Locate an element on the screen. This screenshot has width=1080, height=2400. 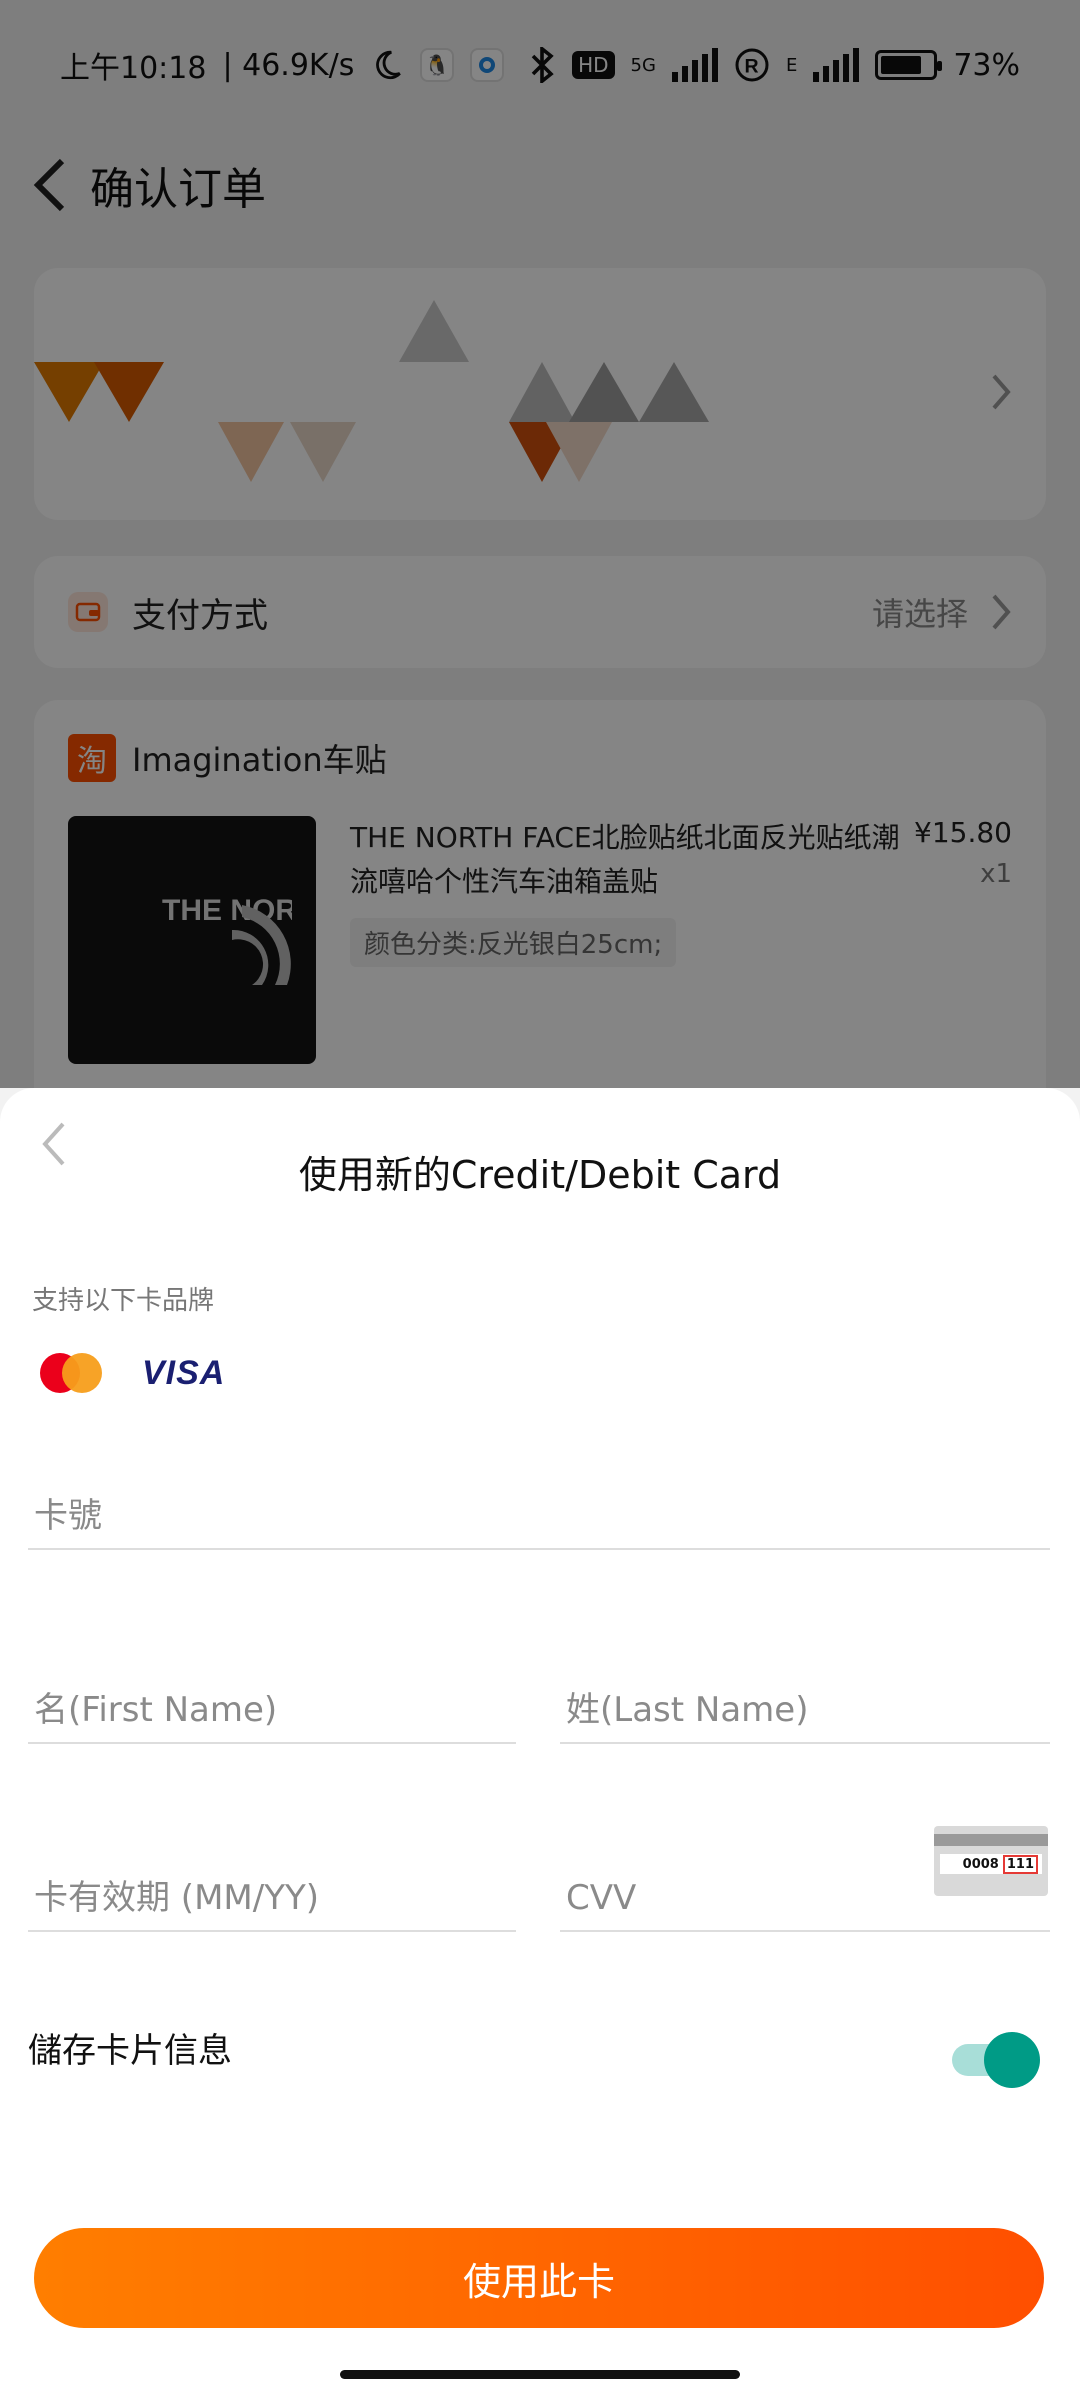
mastercard-icon is located at coordinates (71, 1373).